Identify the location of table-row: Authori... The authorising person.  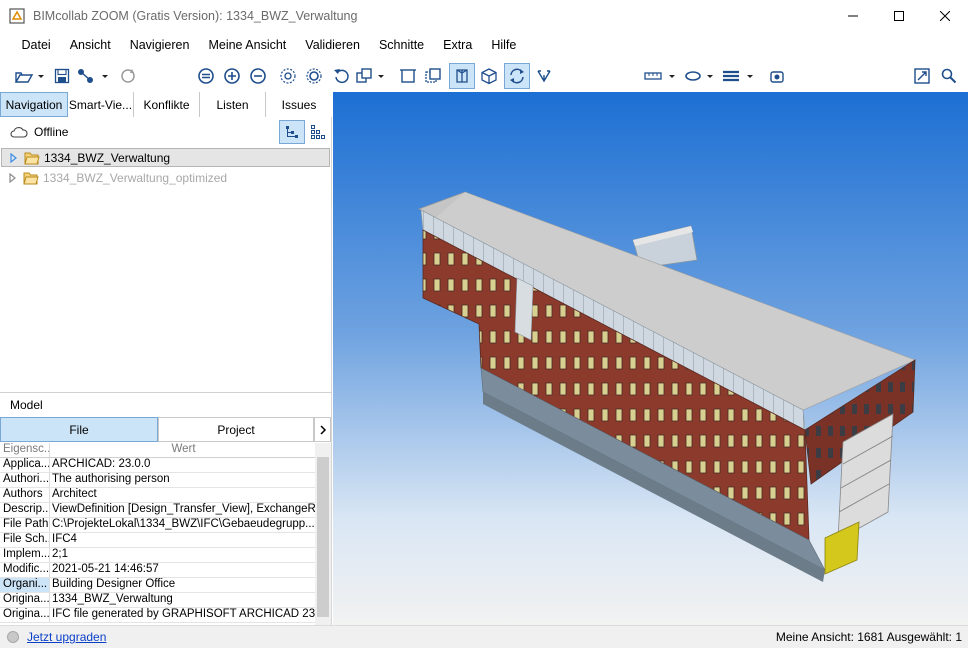
(157, 480).